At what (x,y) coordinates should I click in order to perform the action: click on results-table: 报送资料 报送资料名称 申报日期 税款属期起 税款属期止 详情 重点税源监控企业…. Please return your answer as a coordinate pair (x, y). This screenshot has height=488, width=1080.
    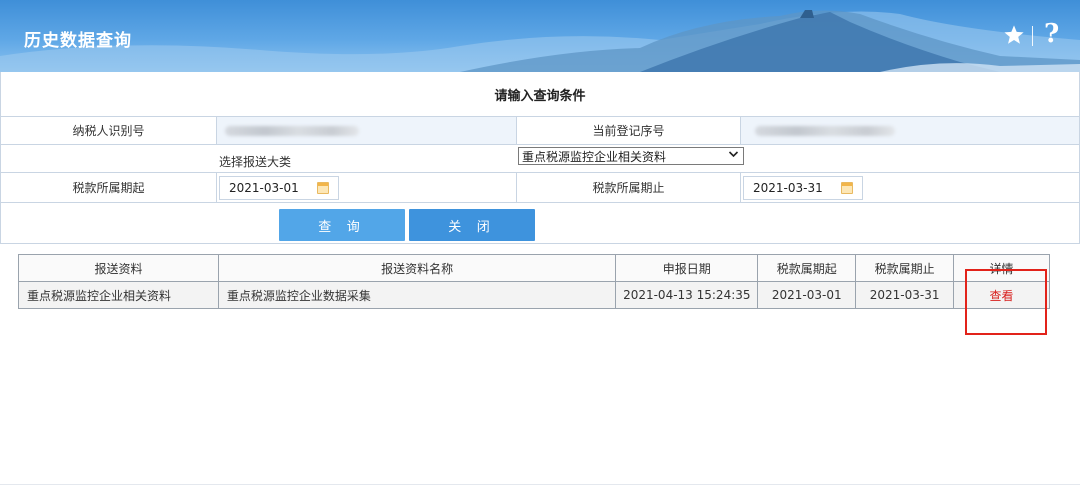
    Looking at the image, I should click on (534, 281).